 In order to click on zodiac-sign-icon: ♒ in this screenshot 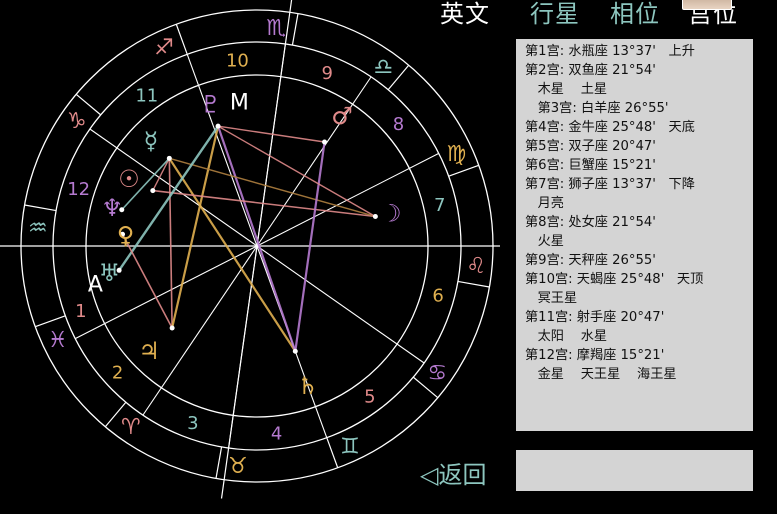, I will do `click(38, 228)`.